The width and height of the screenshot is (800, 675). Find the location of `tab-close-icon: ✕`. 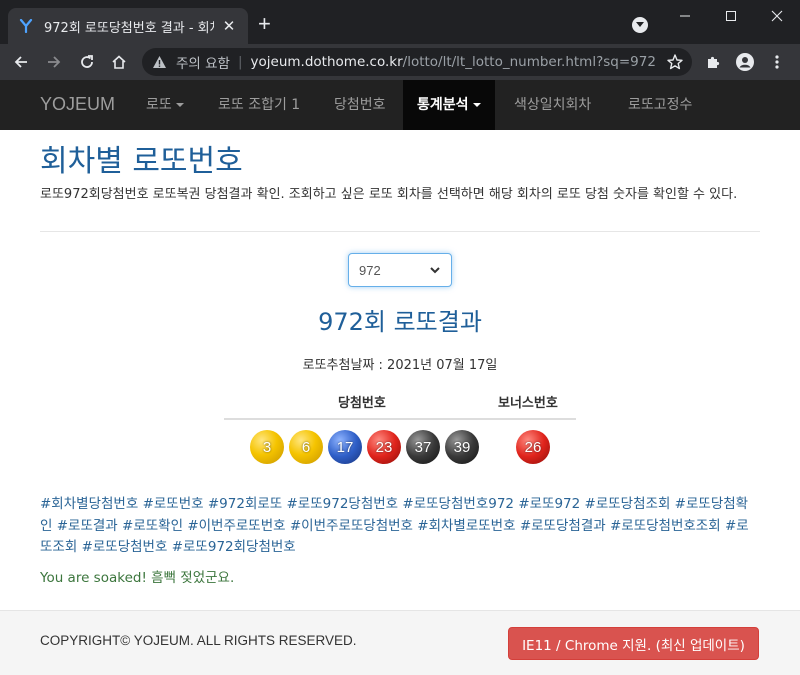

tab-close-icon: ✕ is located at coordinates (229, 26).